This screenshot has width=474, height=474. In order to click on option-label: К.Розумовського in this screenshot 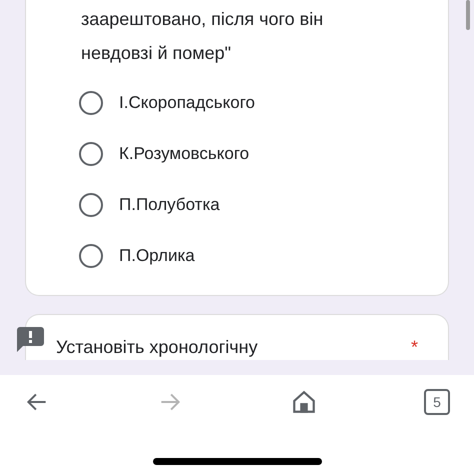, I will do `click(184, 154)`.